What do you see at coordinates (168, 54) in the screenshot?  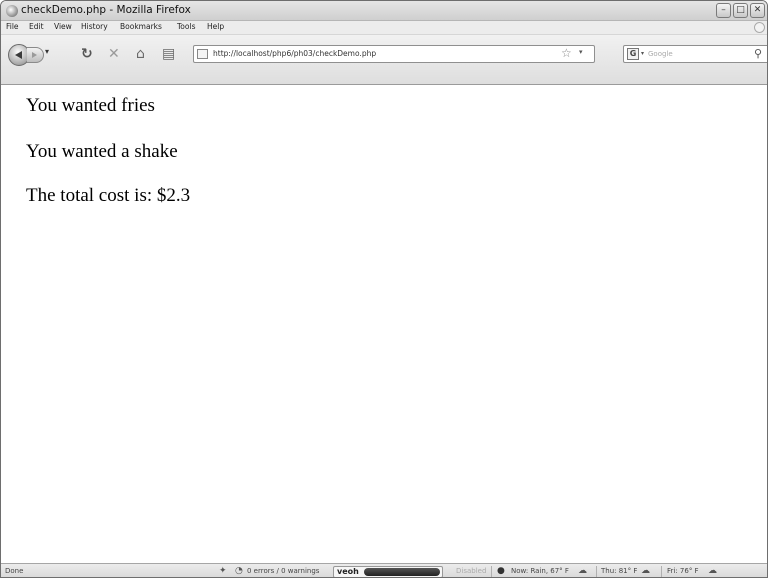 I see `bookmark-page-icon: ▤` at bounding box center [168, 54].